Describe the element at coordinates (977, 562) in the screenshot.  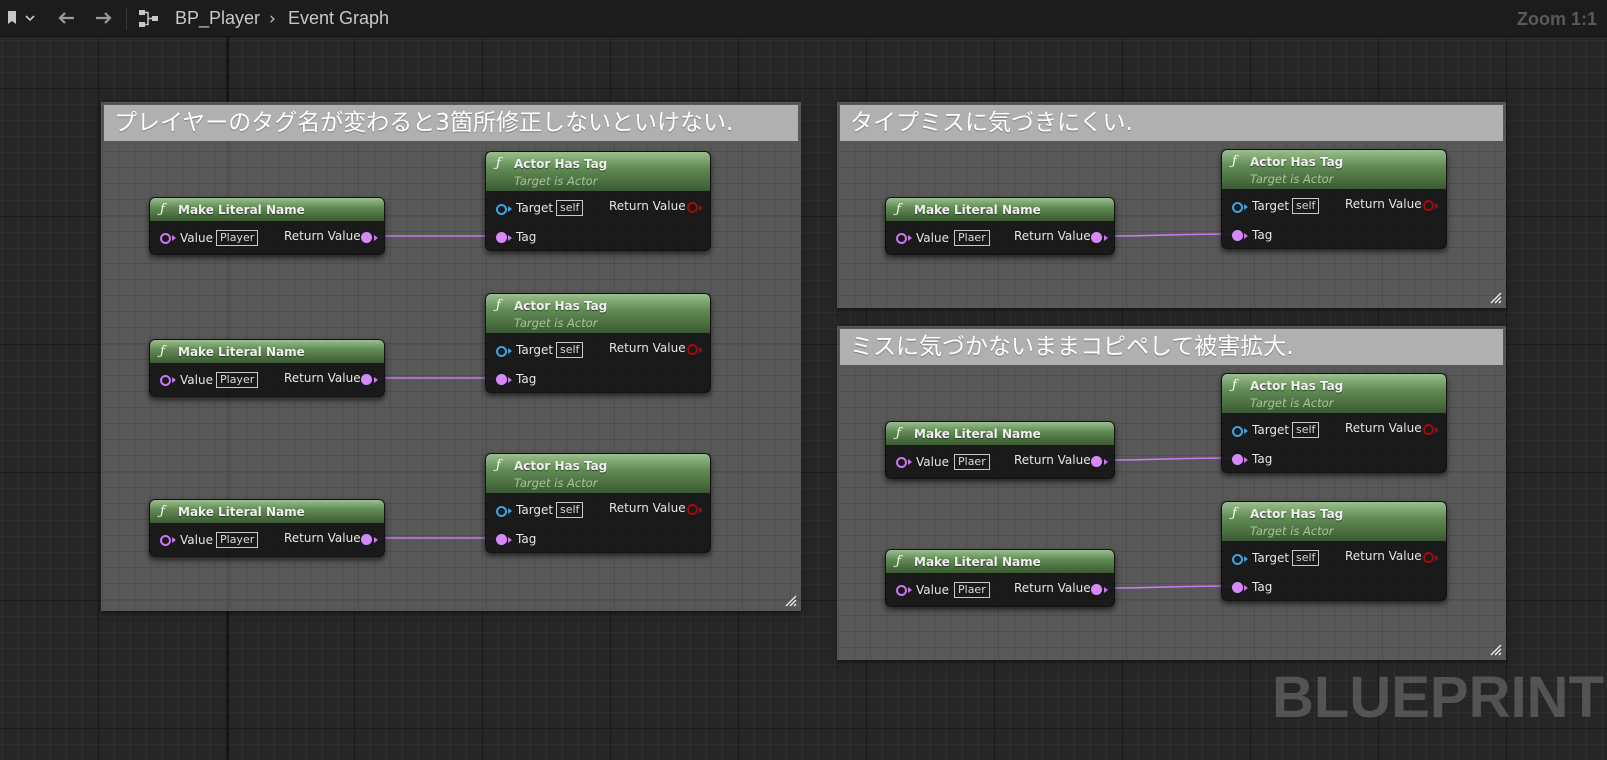
I see `node-title: Make Literal Name` at that location.